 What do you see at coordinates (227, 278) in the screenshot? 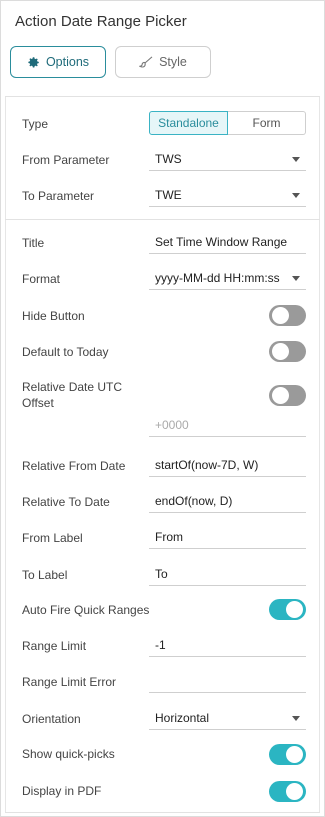
I see `format-select: yyyy-MM-dd HH:mm:ss` at bounding box center [227, 278].